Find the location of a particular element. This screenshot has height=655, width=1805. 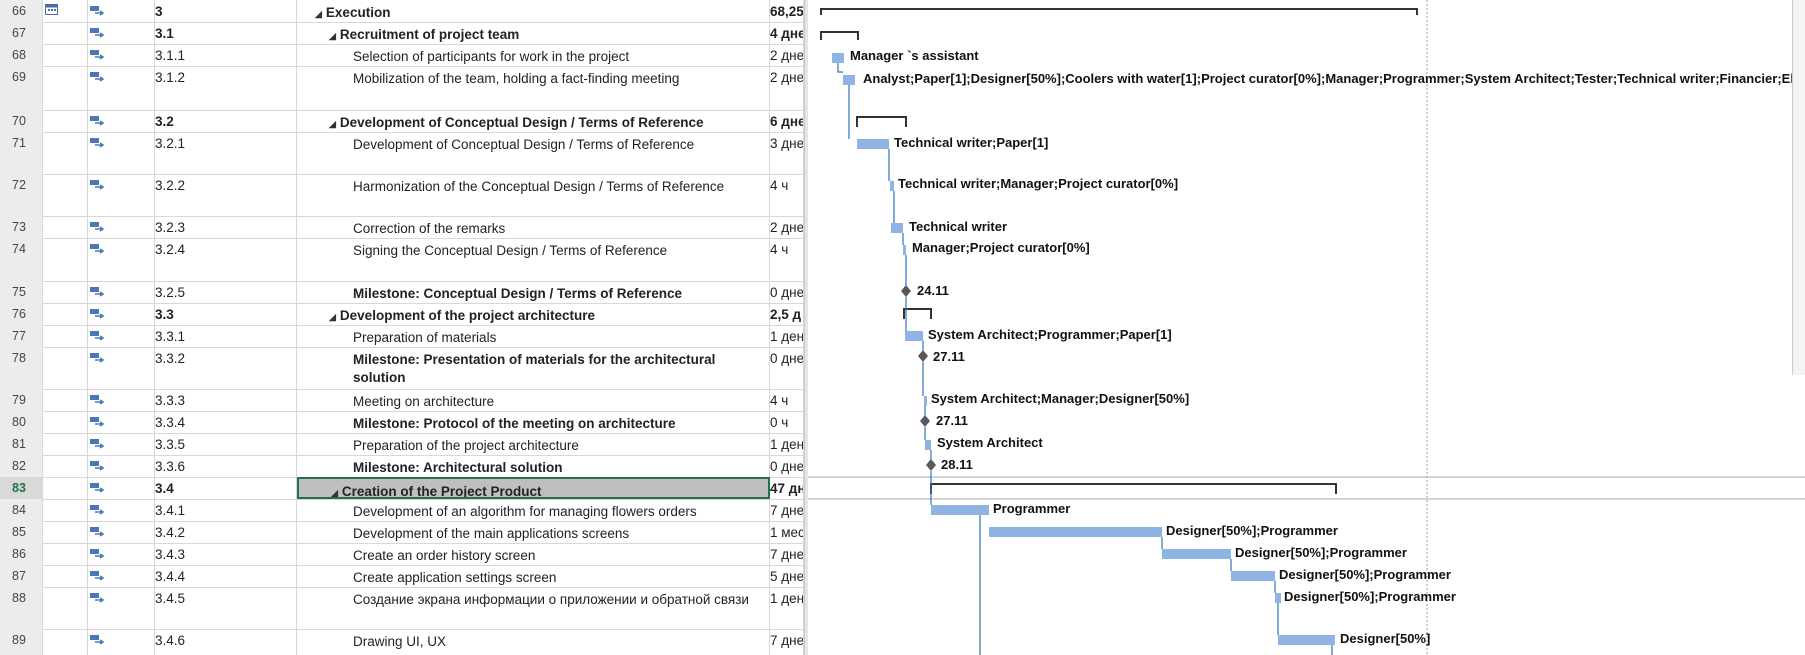

duration-cell: 1 ден is located at coordinates (787, 336).